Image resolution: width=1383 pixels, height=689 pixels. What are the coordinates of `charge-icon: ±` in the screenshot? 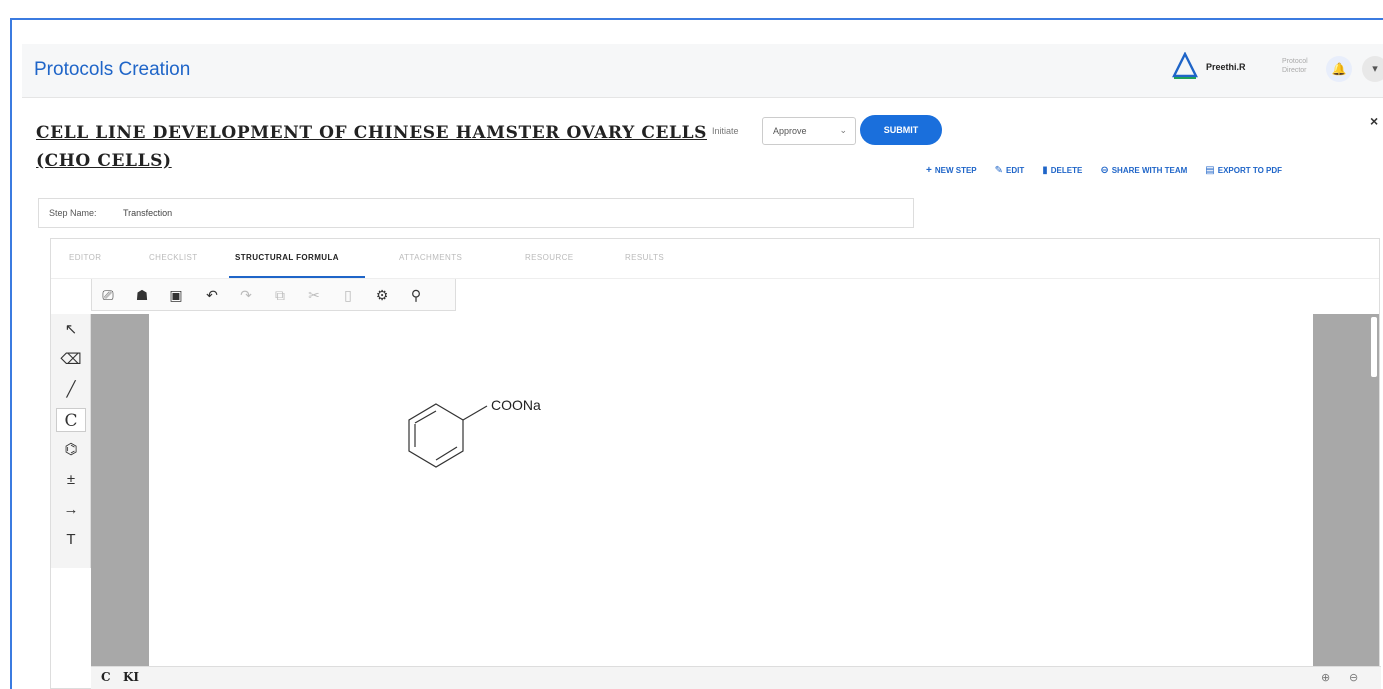 It's located at (71, 480).